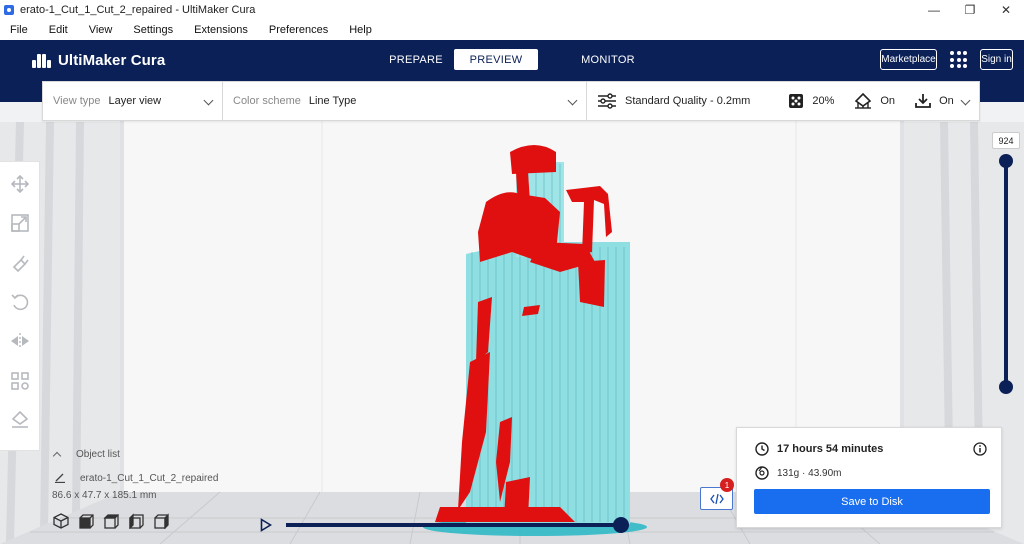  I want to click on support-value: On, so click(888, 101).